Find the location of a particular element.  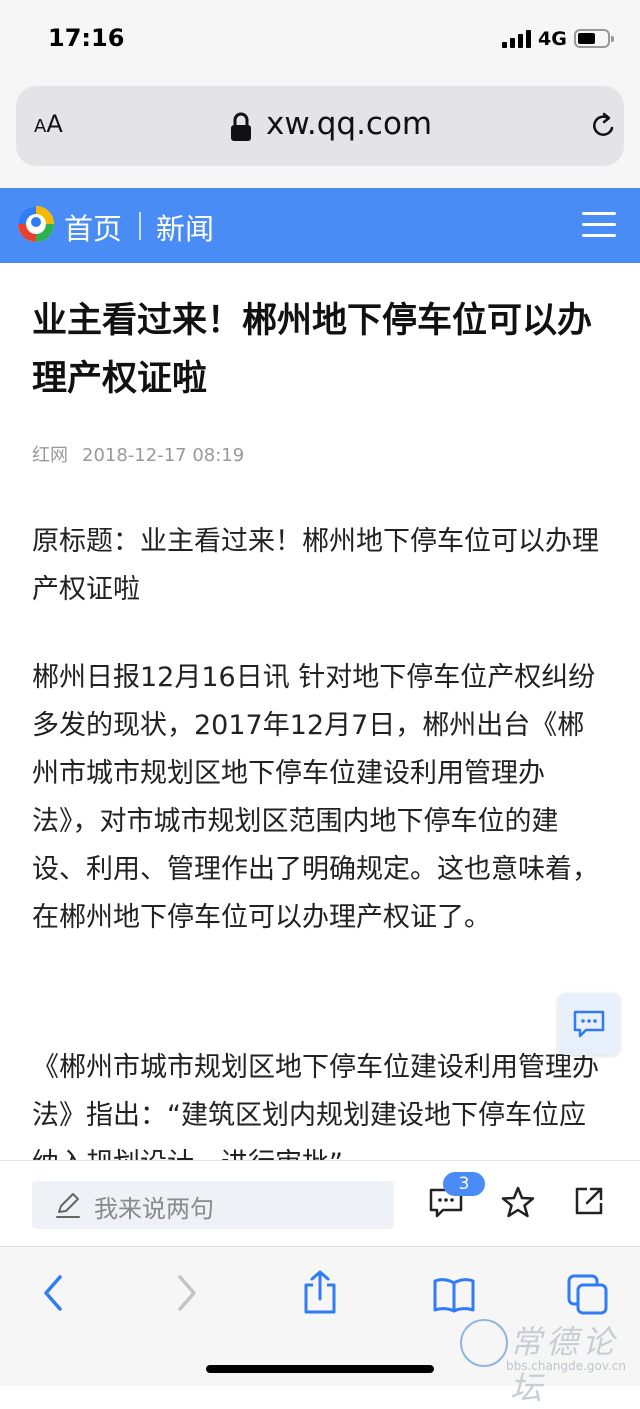

star-favorite-icon is located at coordinates (518, 1202).